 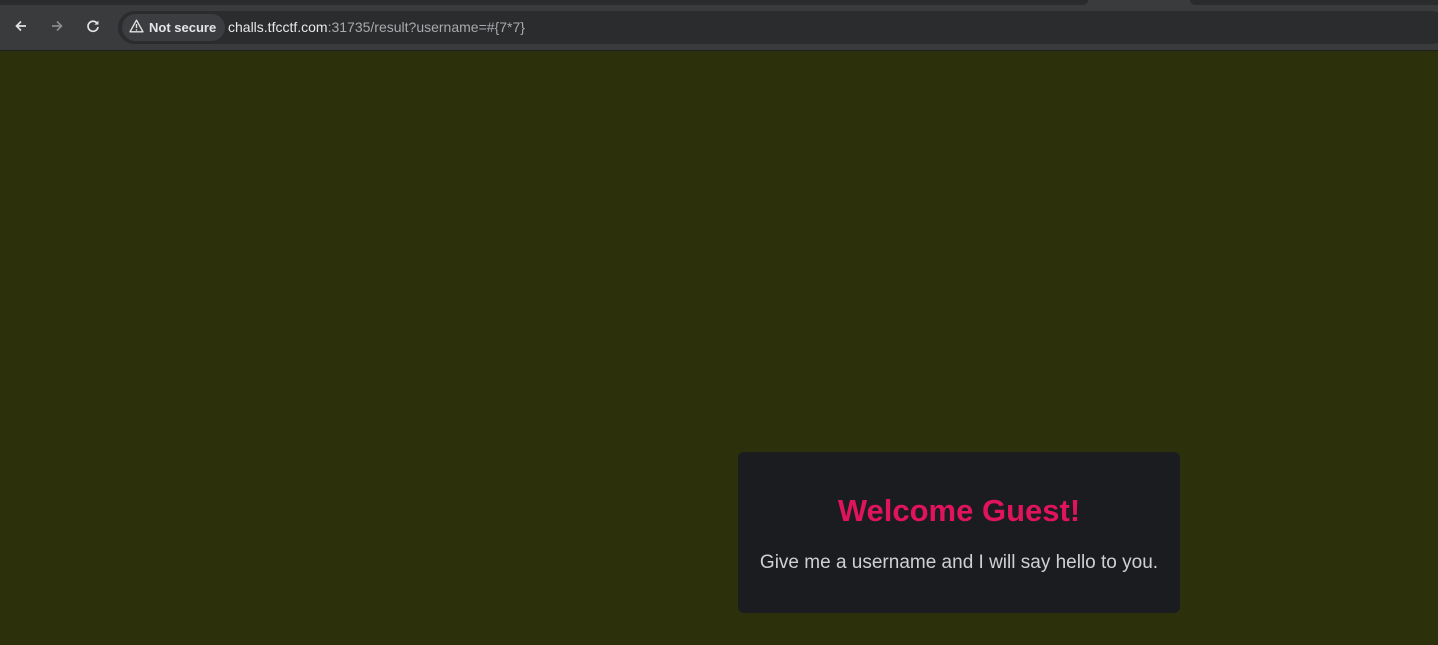 I want to click on security-chip: Not secure, so click(x=174, y=27).